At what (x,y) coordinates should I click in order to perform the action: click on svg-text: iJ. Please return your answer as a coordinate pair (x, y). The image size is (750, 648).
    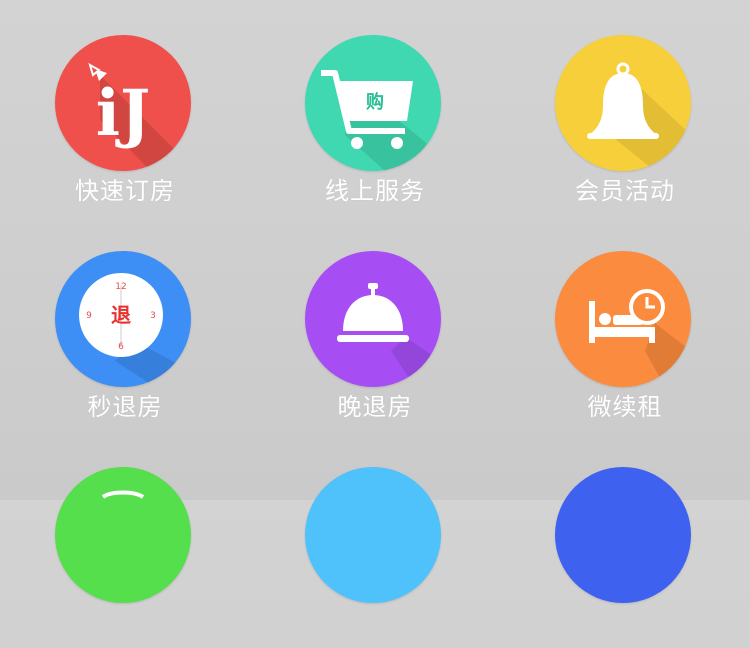
    Looking at the image, I should click on (123, 113).